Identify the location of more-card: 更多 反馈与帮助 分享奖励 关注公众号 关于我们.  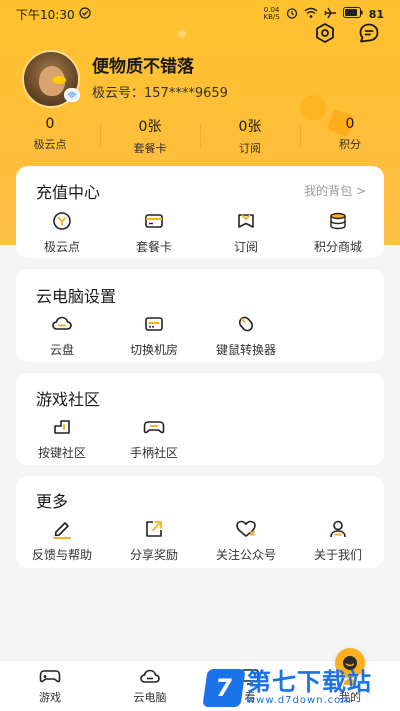
(200, 522).